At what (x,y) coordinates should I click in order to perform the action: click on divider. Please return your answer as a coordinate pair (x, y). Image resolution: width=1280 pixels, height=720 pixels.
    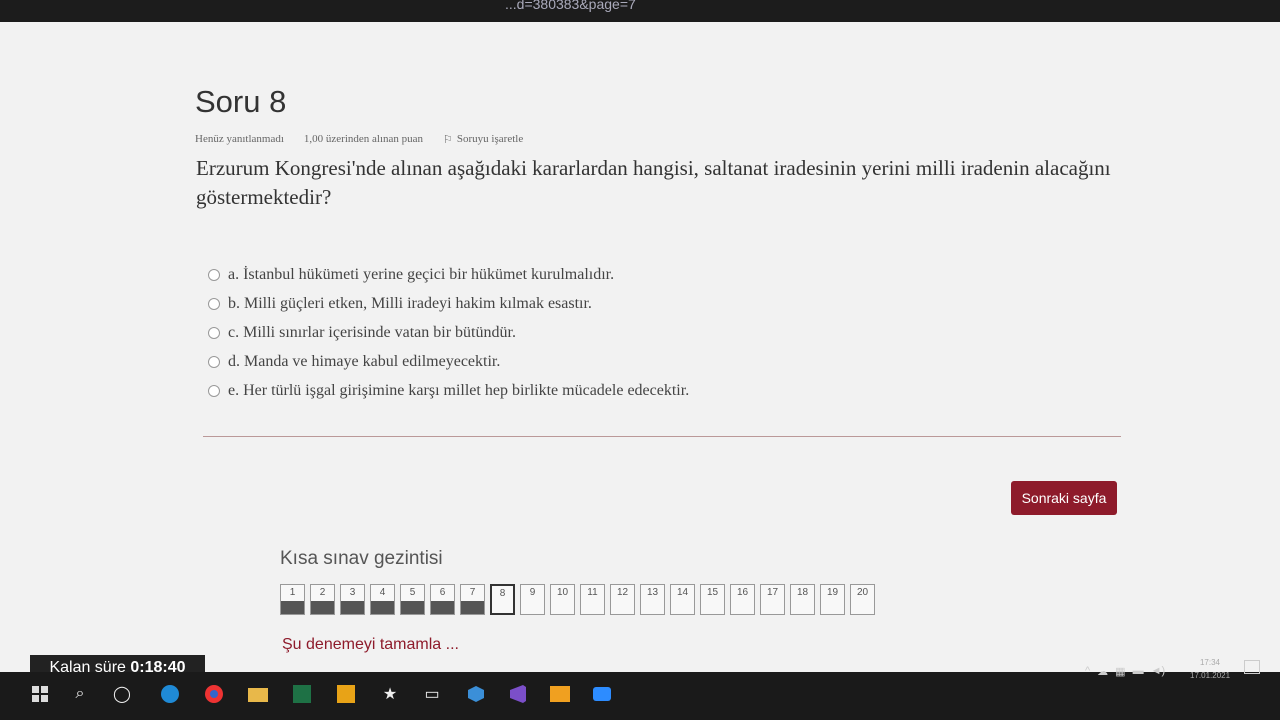
    Looking at the image, I should click on (662, 436).